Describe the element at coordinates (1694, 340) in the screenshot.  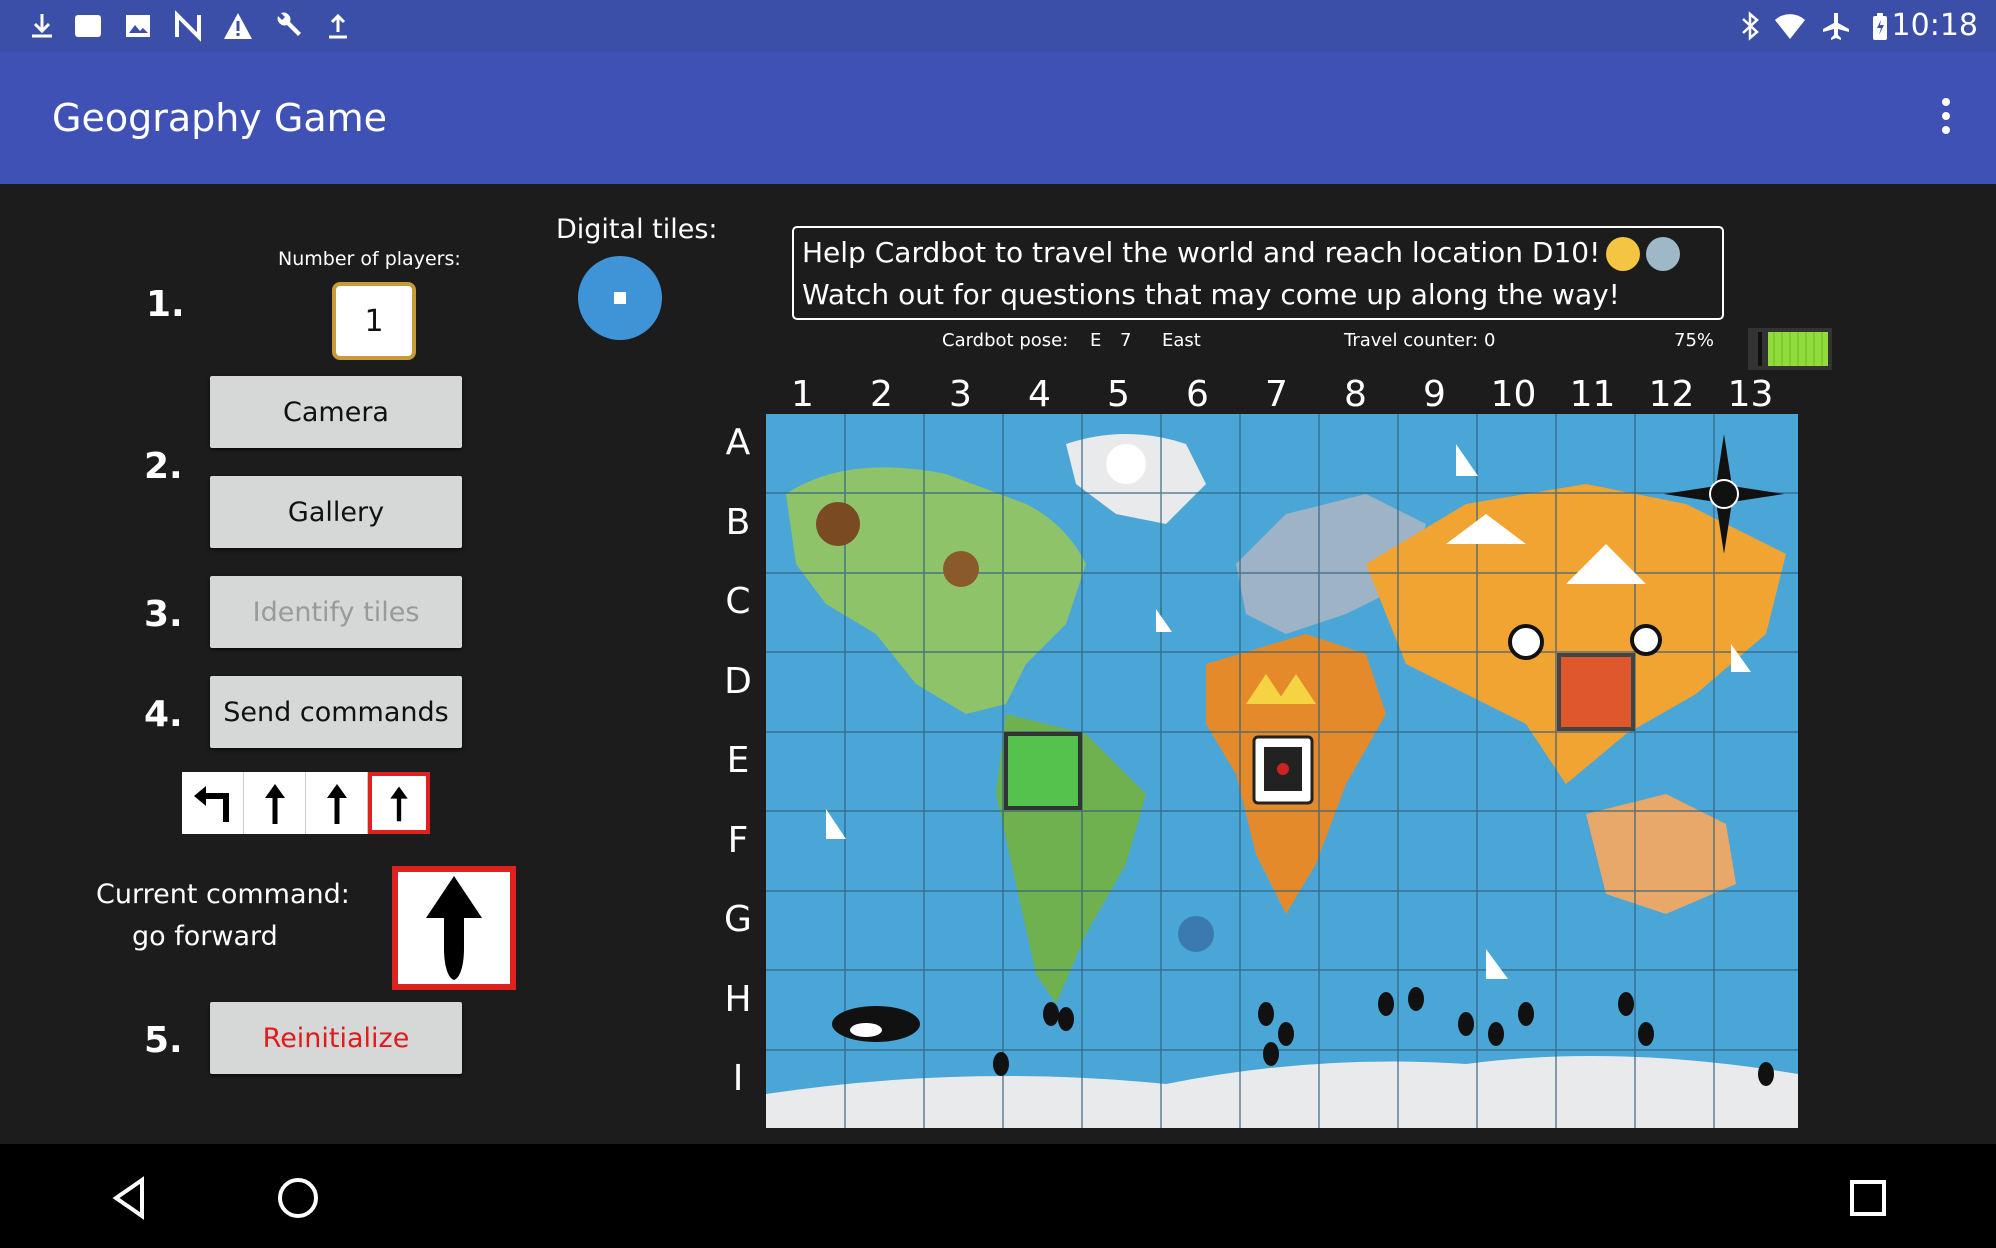
I see `battery-percent: 75%` at that location.